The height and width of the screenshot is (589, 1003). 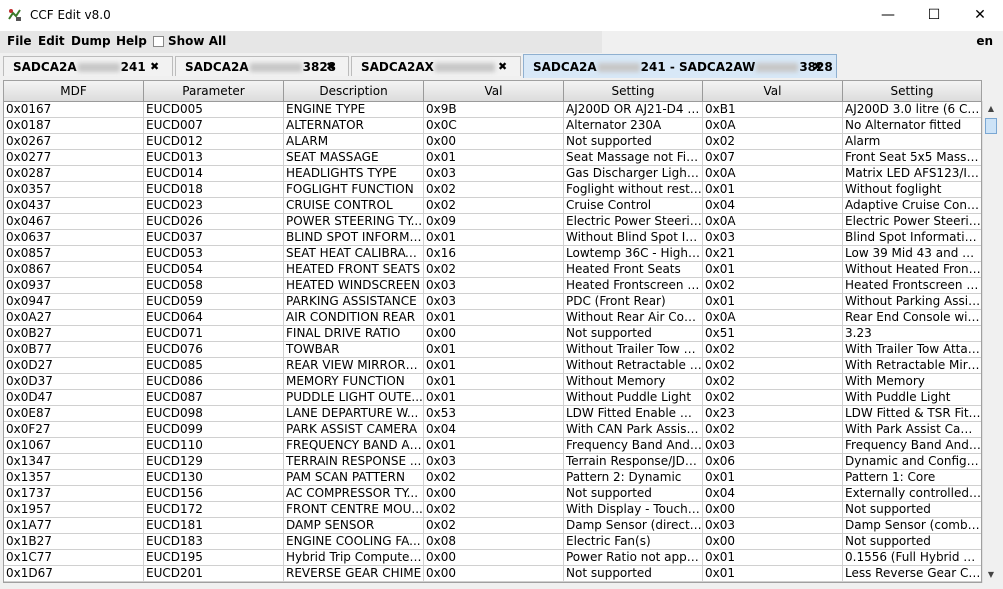 What do you see at coordinates (74, 270) in the screenshot?
I see `table-cell: 0x0867` at bounding box center [74, 270].